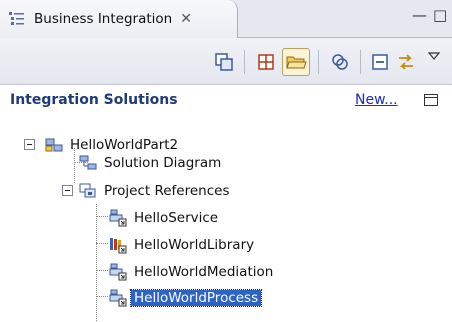  Describe the element at coordinates (118, 246) in the screenshot. I see `library-icon` at that location.